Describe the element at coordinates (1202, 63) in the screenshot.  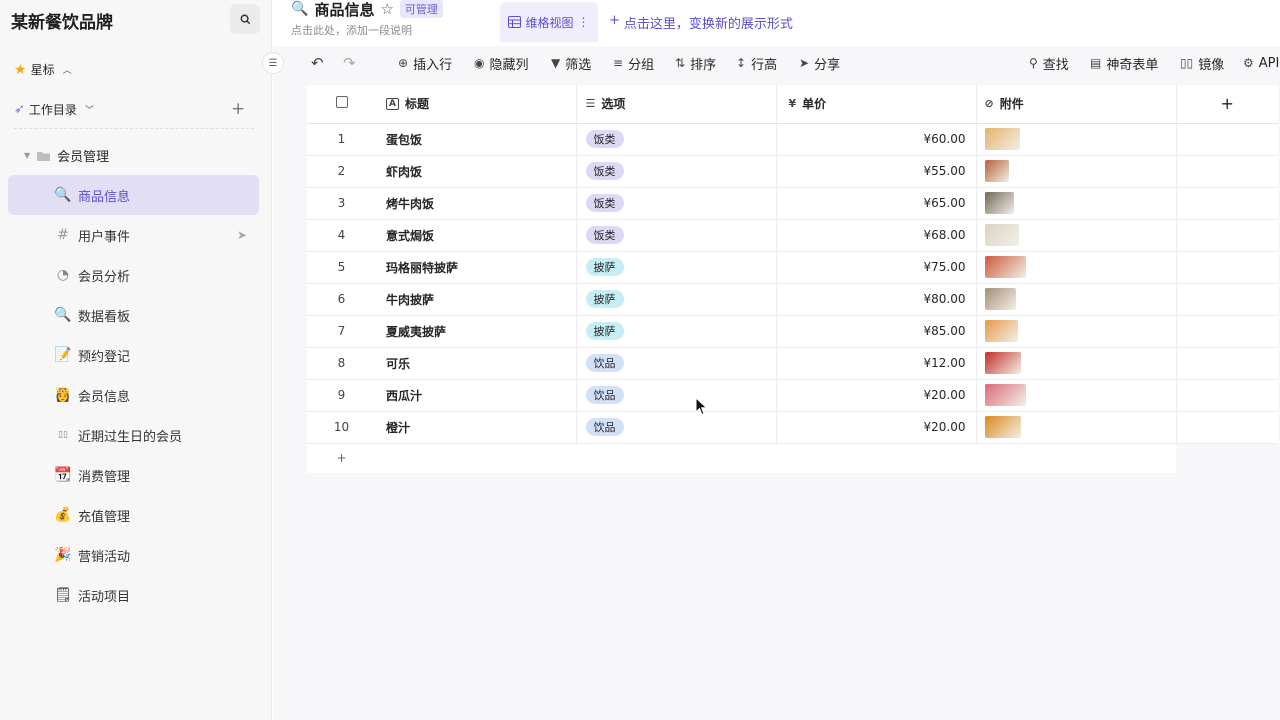
I see `mirror-button: ▯▯ 镜像` at that location.